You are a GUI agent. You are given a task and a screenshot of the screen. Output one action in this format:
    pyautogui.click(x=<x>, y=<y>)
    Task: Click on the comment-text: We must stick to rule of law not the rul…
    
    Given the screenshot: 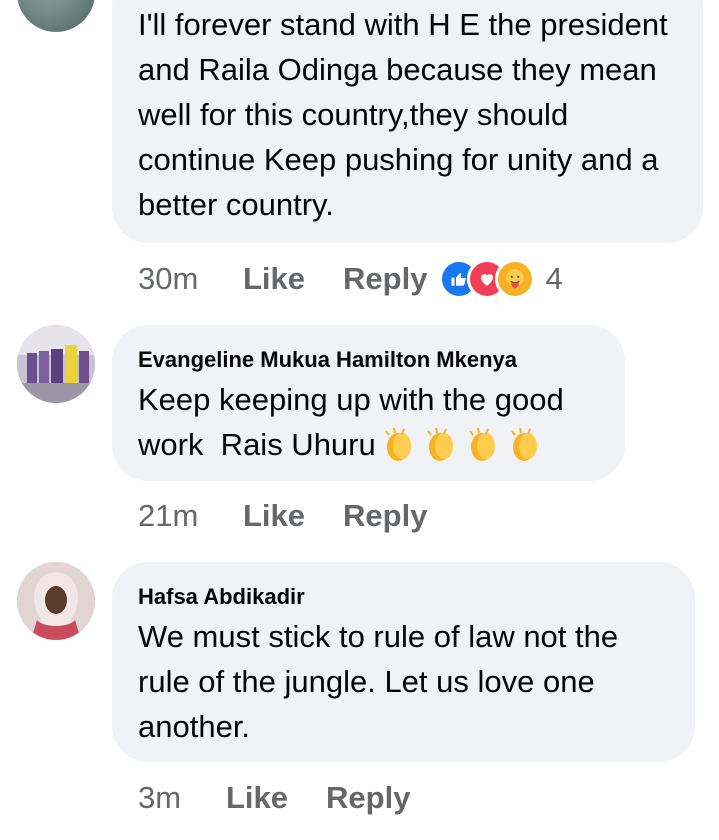 What is the action you would take?
    pyautogui.click(x=382, y=681)
    